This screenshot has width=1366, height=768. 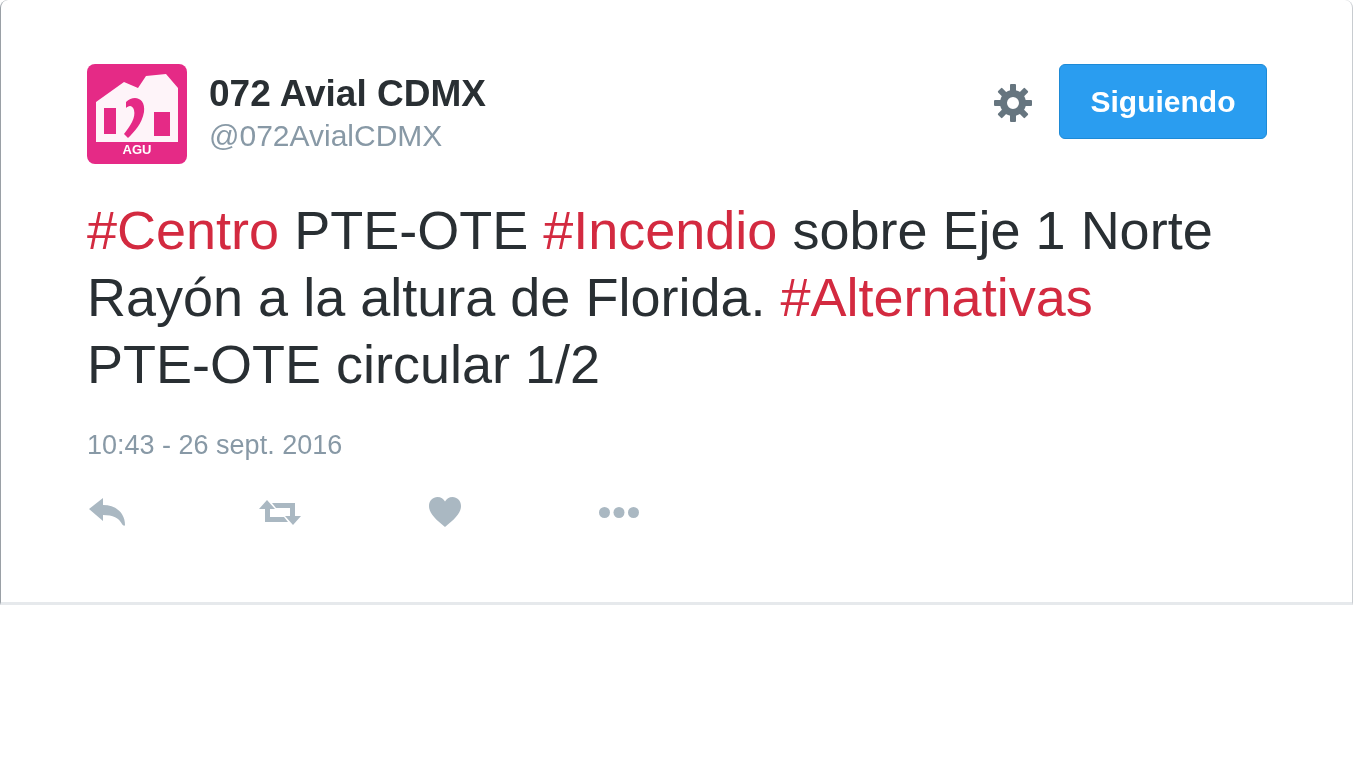 I want to click on account-handle: @072AvialCDMX, so click(x=347, y=136).